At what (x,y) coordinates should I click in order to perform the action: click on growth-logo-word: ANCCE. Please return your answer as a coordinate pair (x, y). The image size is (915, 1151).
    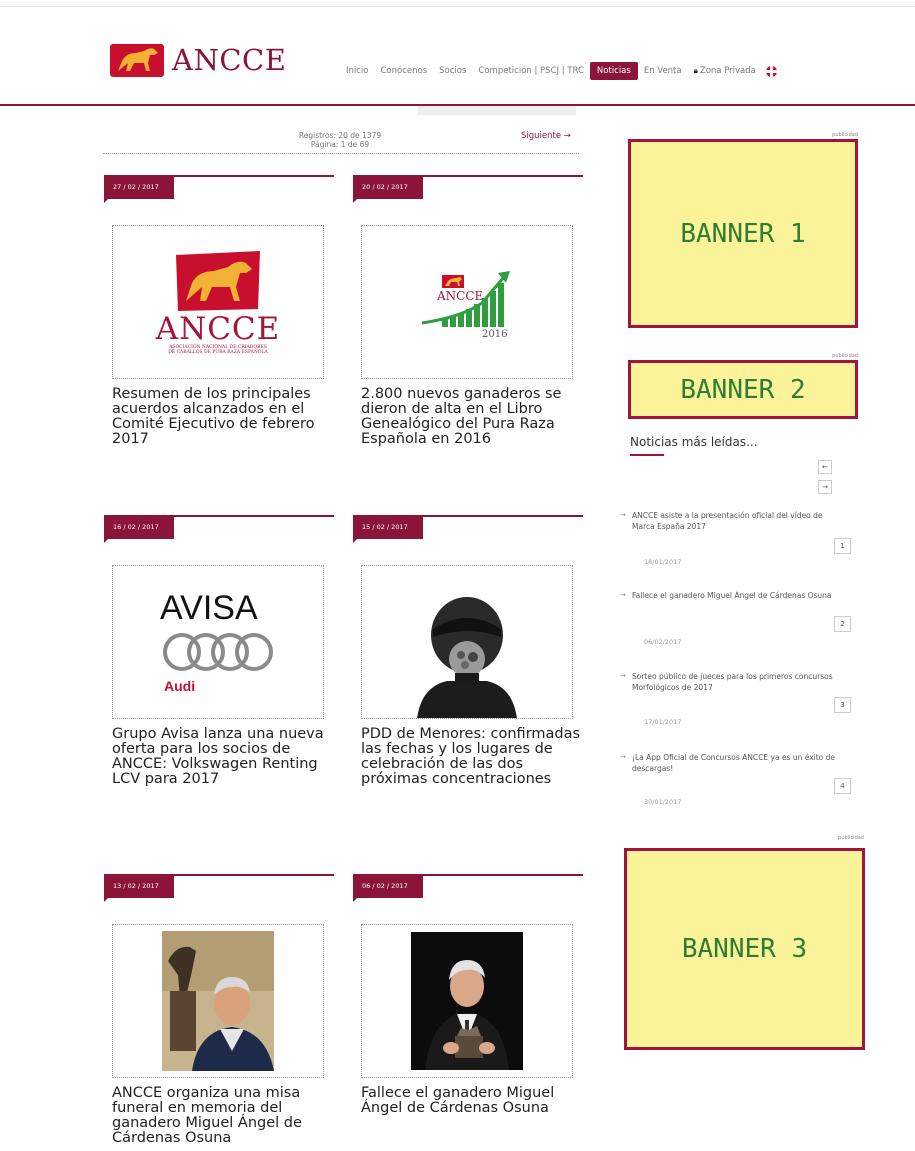
    Looking at the image, I should click on (460, 296).